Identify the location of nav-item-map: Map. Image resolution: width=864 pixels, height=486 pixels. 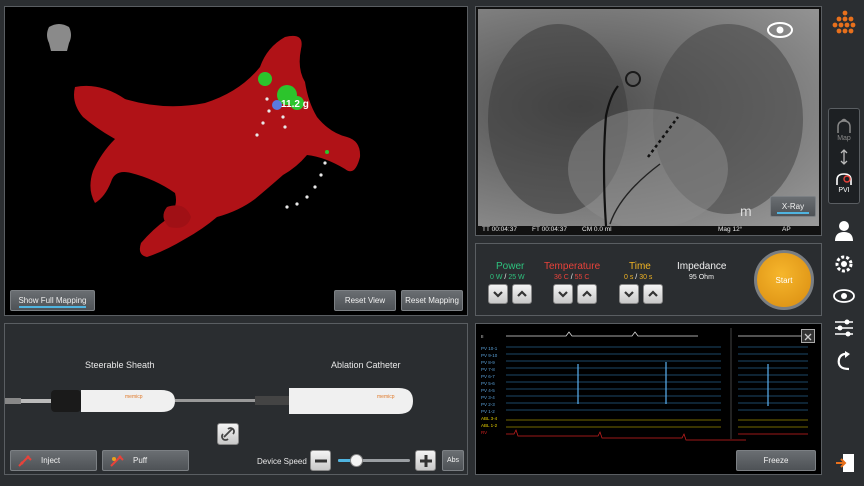
(844, 128).